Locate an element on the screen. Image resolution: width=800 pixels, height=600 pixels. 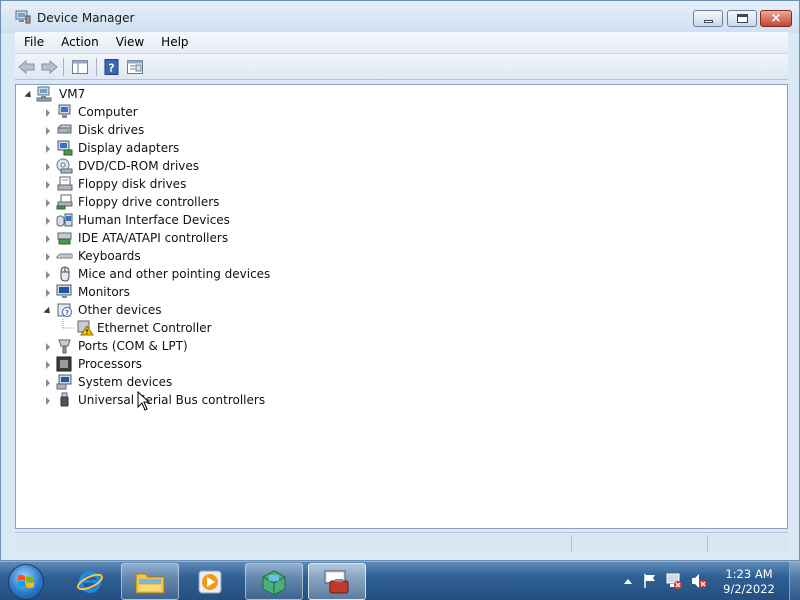
keyboard-icon is located at coordinates (64, 256).